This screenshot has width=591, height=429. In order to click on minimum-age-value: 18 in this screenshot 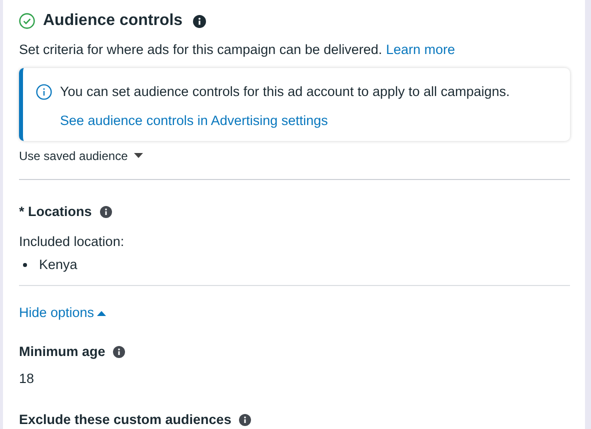, I will do `click(27, 379)`.